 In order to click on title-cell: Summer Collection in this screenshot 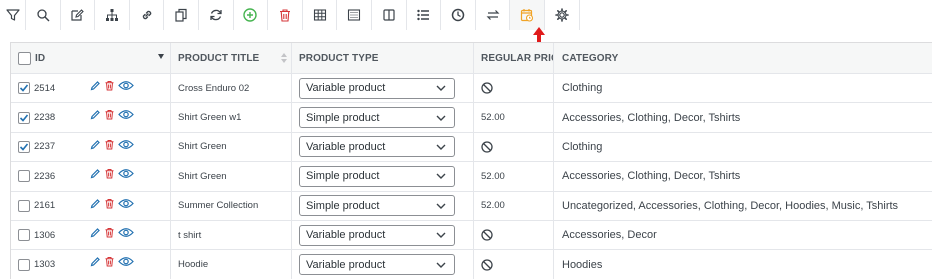, I will do `click(231, 205)`.